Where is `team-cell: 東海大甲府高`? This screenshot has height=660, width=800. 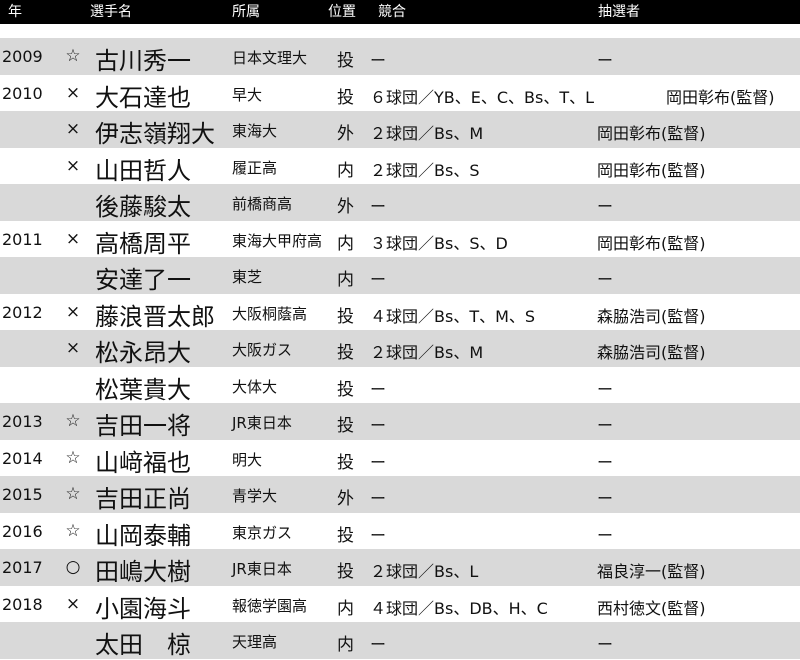
team-cell: 東海大甲府高 is located at coordinates (277, 240).